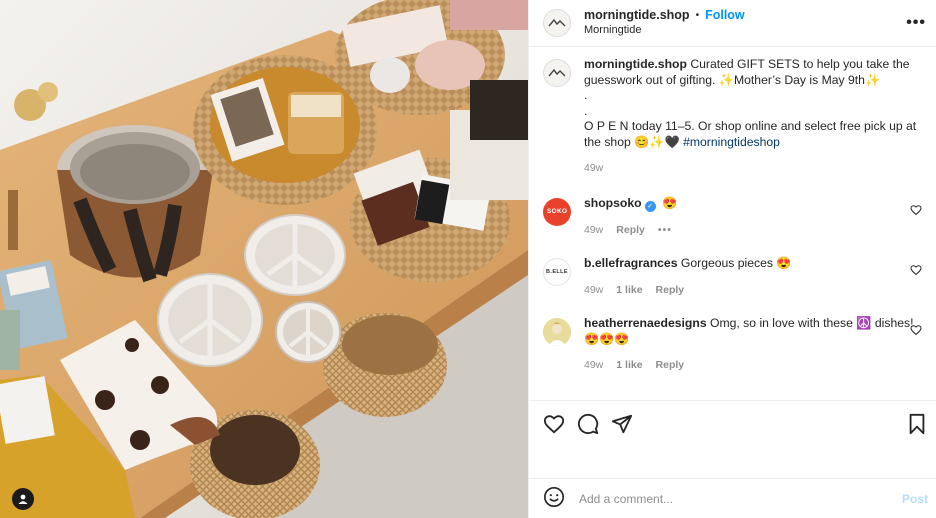 This screenshot has width=936, height=518. I want to click on add-comment-bar: Add a comment... Post, so click(732, 498).